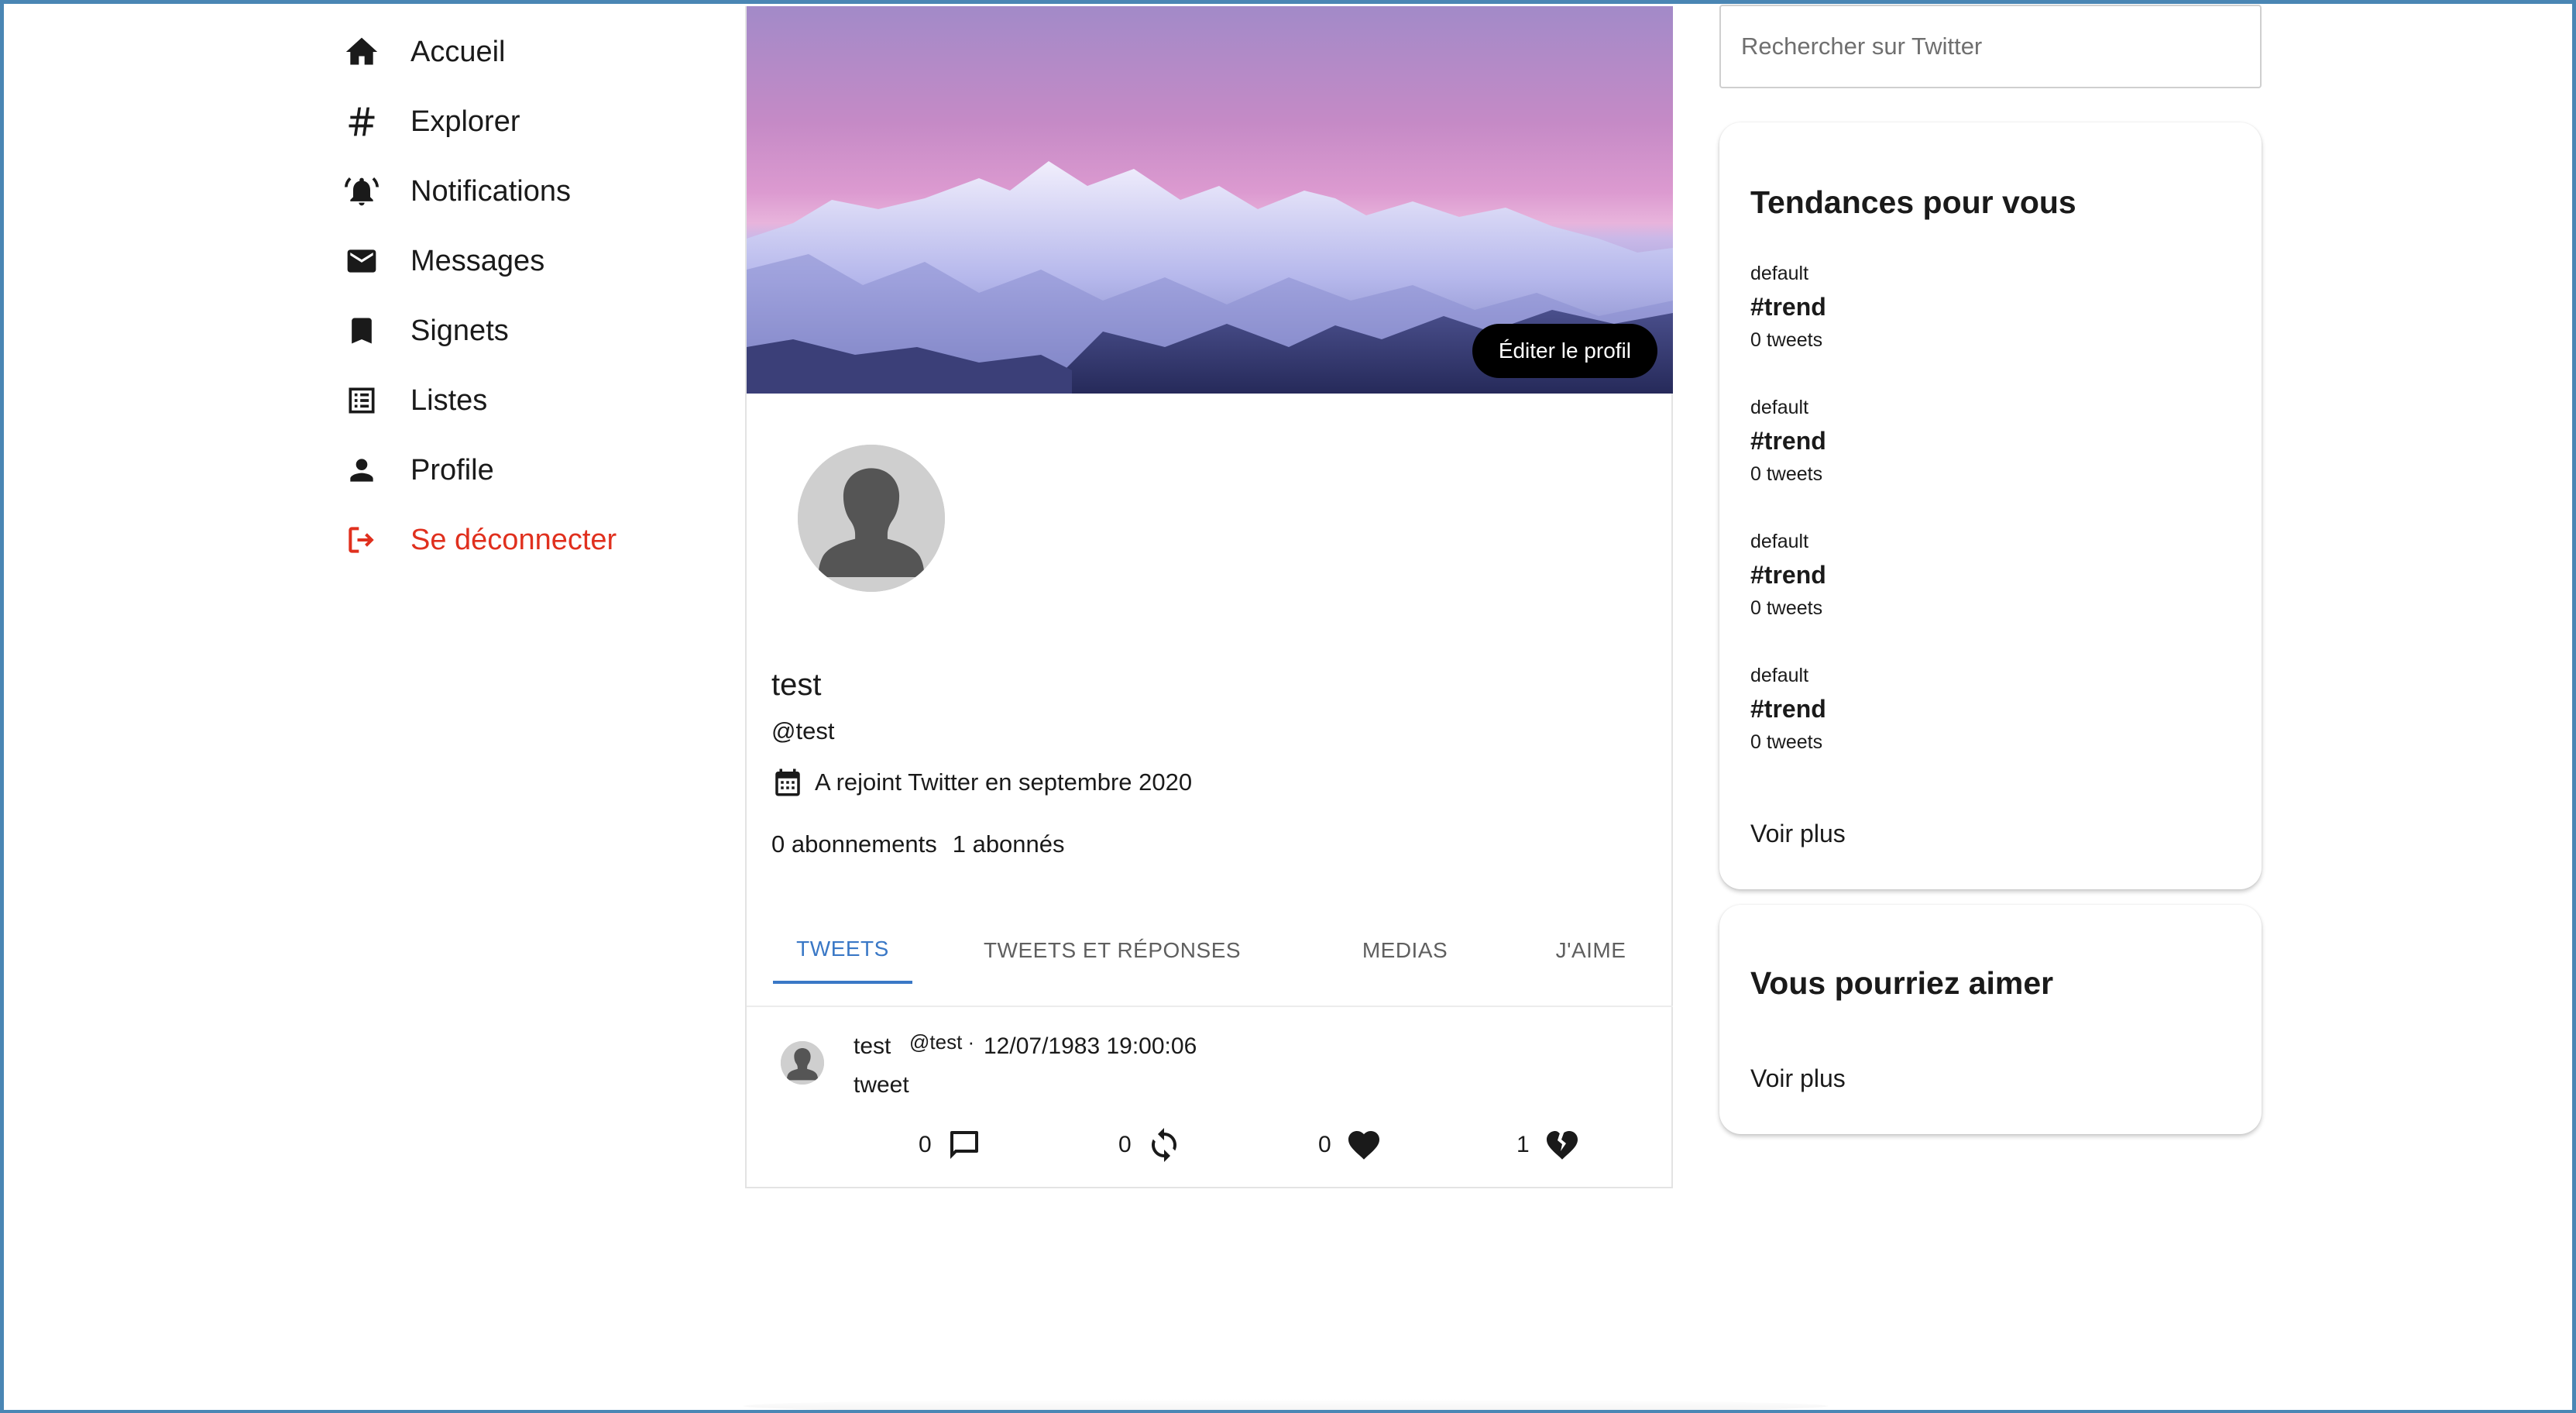 Image resolution: width=2576 pixels, height=1413 pixels. What do you see at coordinates (465, 121) in the screenshot?
I see `nav-item-label: Explorer` at bounding box center [465, 121].